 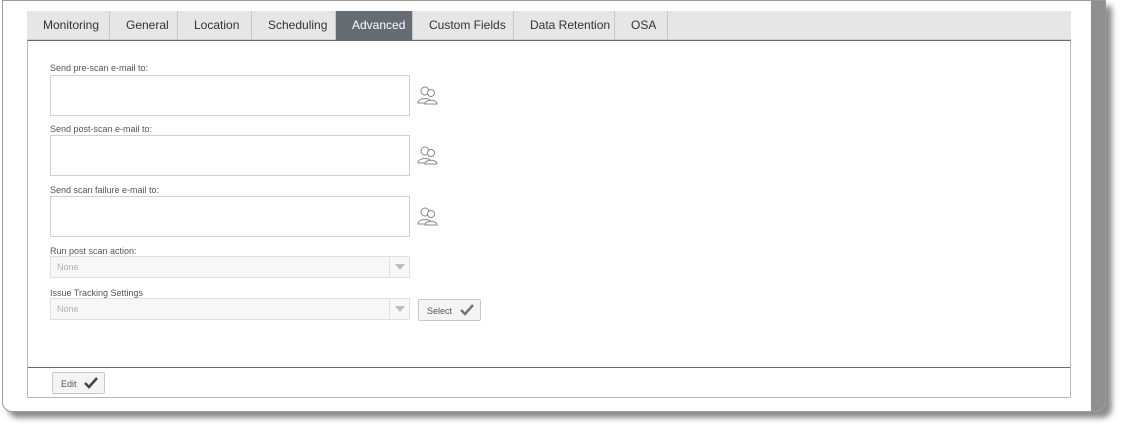 What do you see at coordinates (440, 311) in the screenshot?
I see `select-button-label: Select` at bounding box center [440, 311].